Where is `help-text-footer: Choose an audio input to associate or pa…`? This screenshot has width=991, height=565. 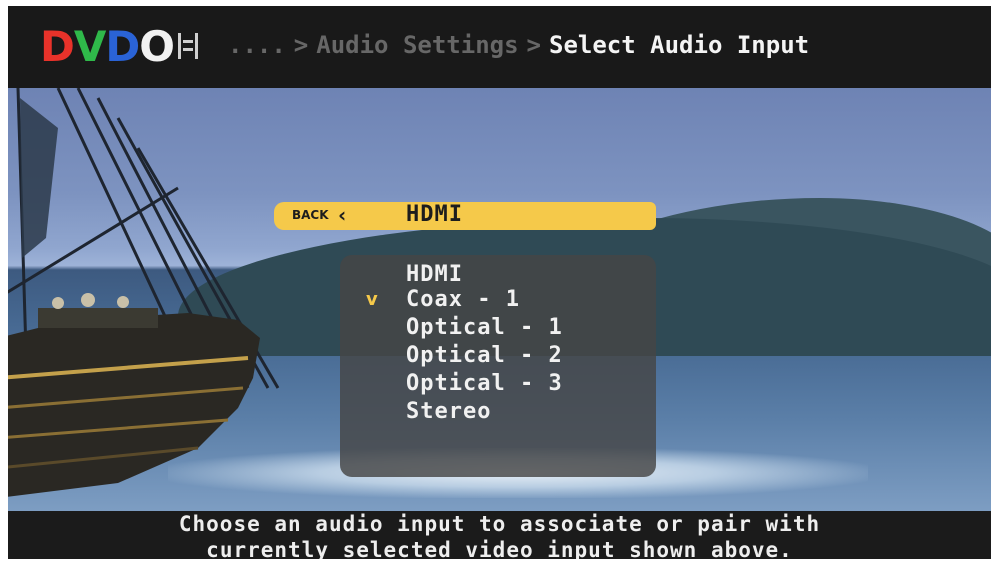 help-text-footer: Choose an audio input to associate or pa… is located at coordinates (499, 535).